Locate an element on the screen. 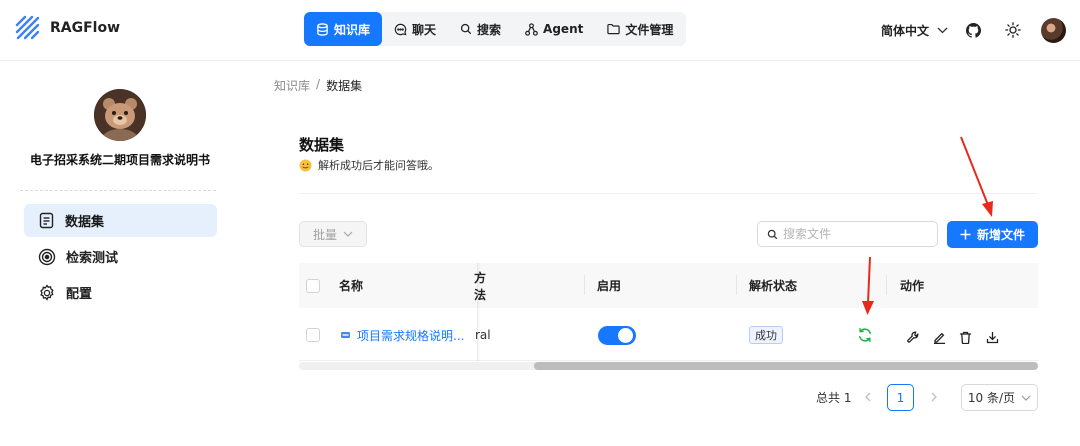  knowledge-base-avatar is located at coordinates (120, 115).